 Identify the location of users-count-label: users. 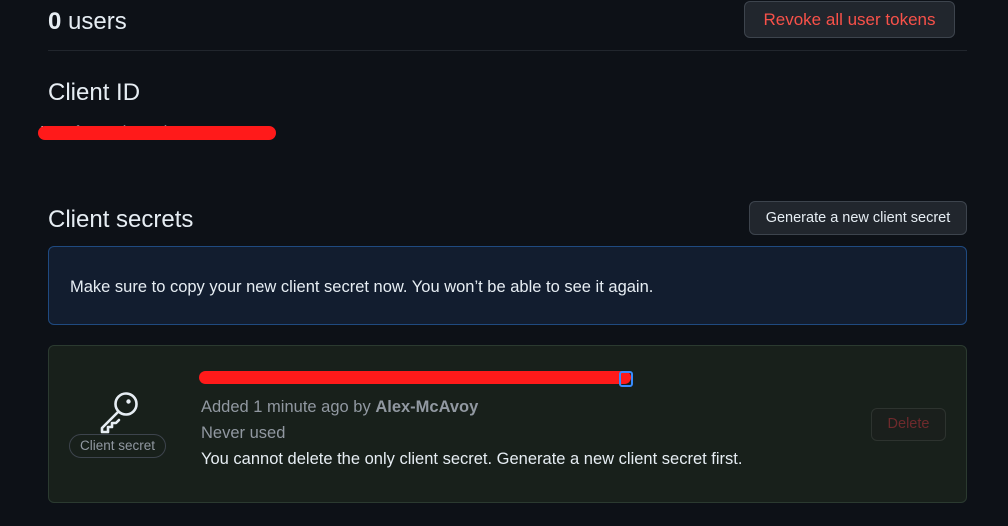
(97, 21).